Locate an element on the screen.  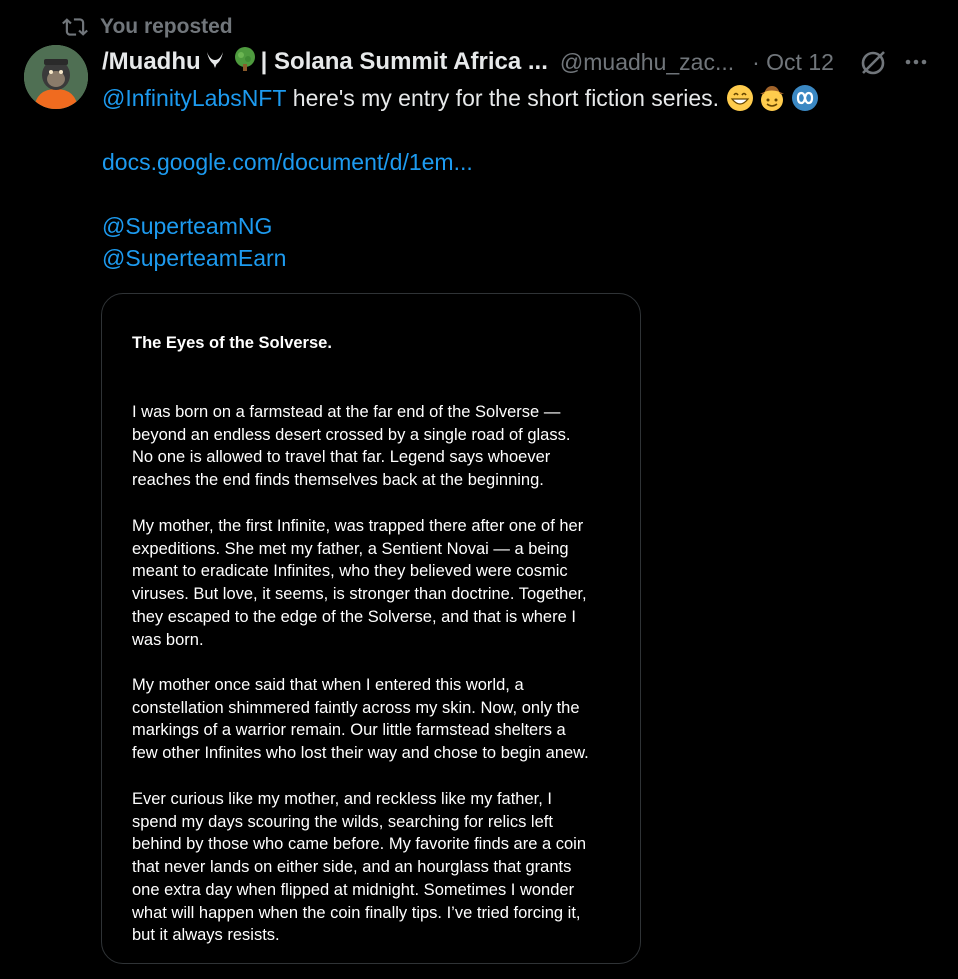
tweet-date: · Oct 12 is located at coordinates (793, 62).